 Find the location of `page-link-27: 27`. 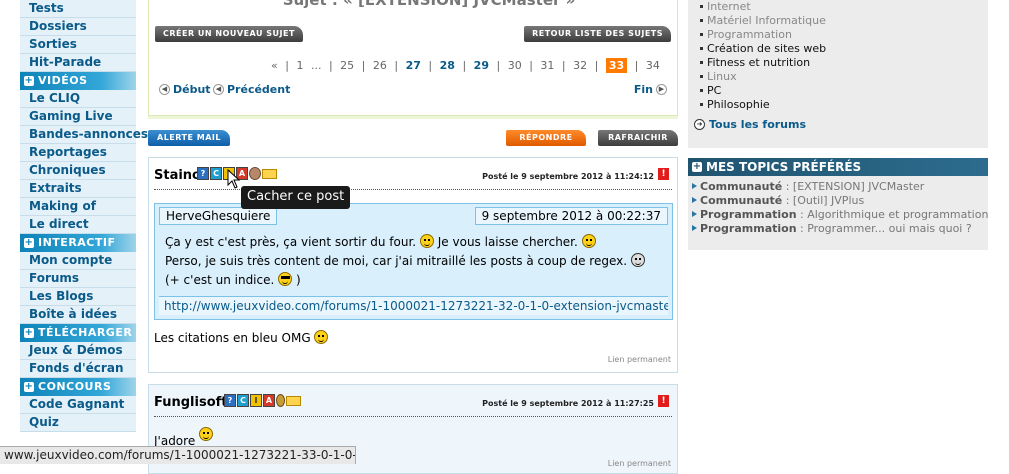

page-link-27: 27 is located at coordinates (413, 65).